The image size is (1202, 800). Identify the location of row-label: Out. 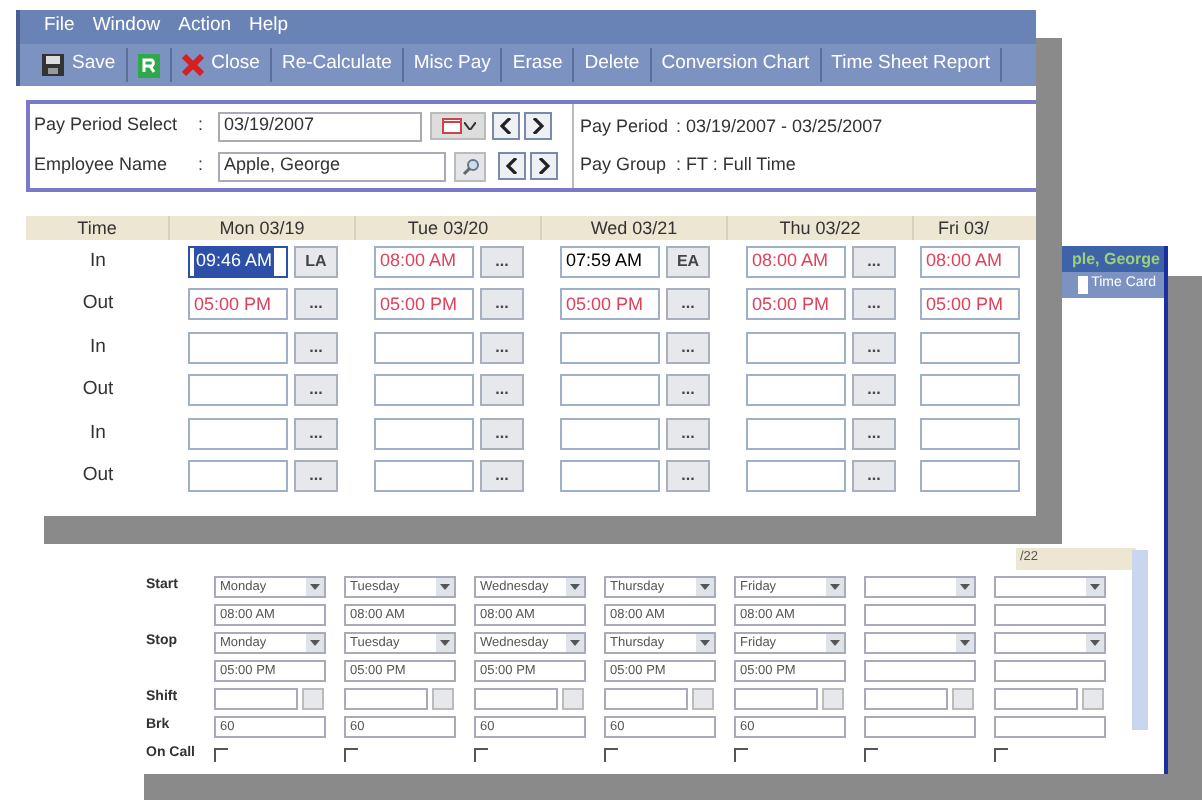
(98, 304).